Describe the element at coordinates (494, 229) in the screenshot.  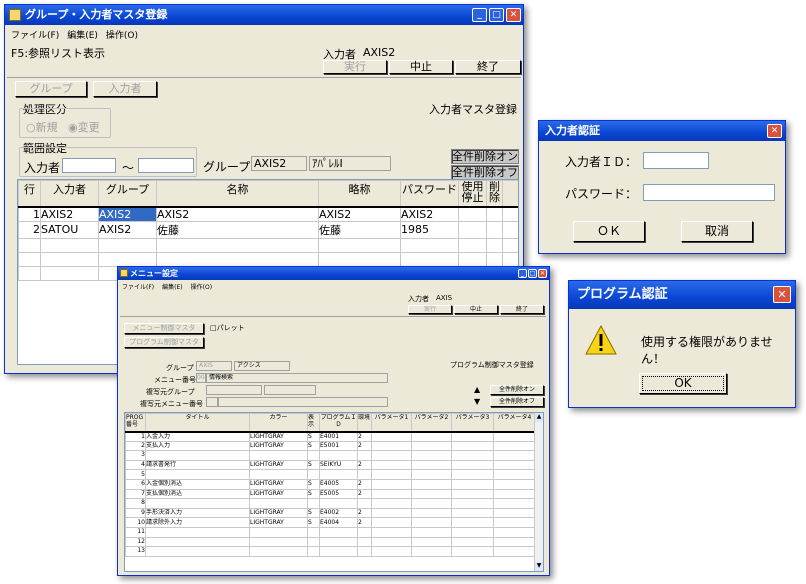
I see `cell-delete` at that location.